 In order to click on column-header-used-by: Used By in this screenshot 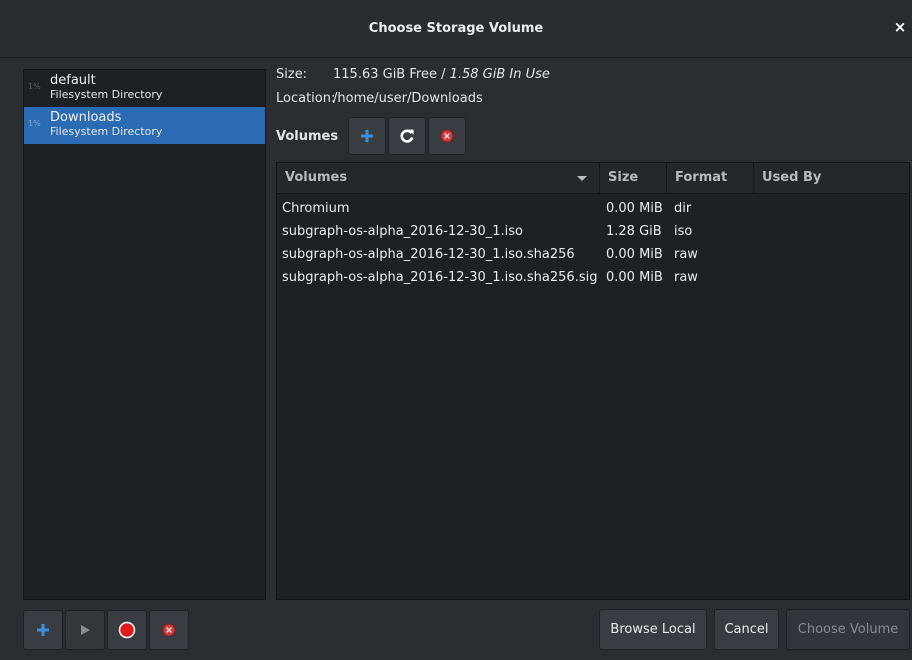, I will do `click(831, 178)`.